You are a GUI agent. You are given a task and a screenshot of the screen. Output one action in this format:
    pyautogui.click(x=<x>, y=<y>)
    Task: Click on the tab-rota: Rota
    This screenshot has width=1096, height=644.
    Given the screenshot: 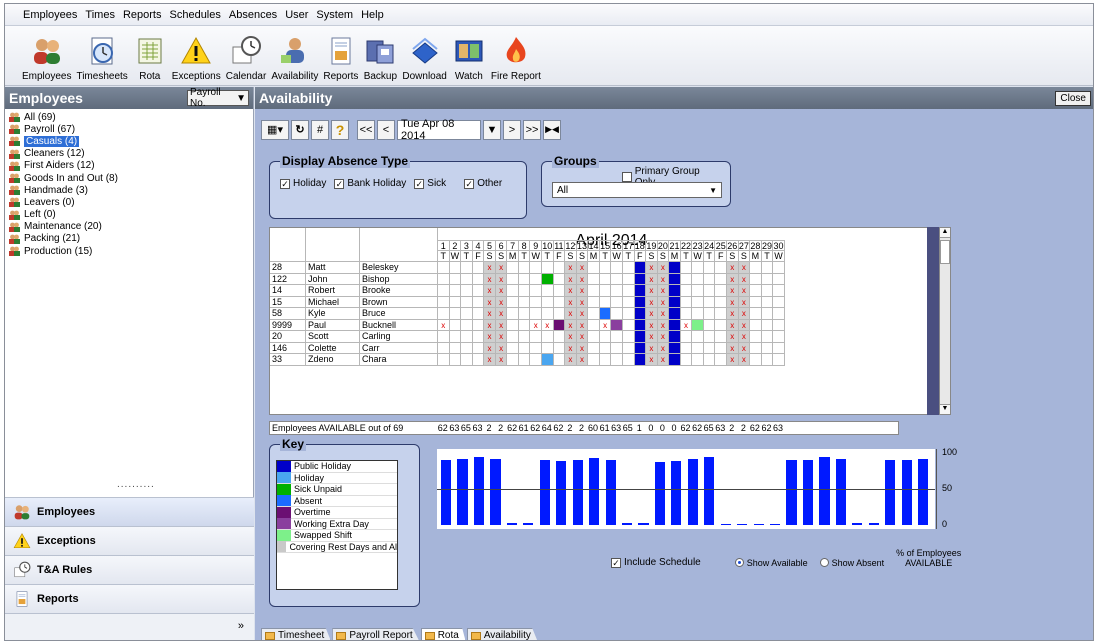 What is the action you would take?
    pyautogui.click(x=443, y=634)
    